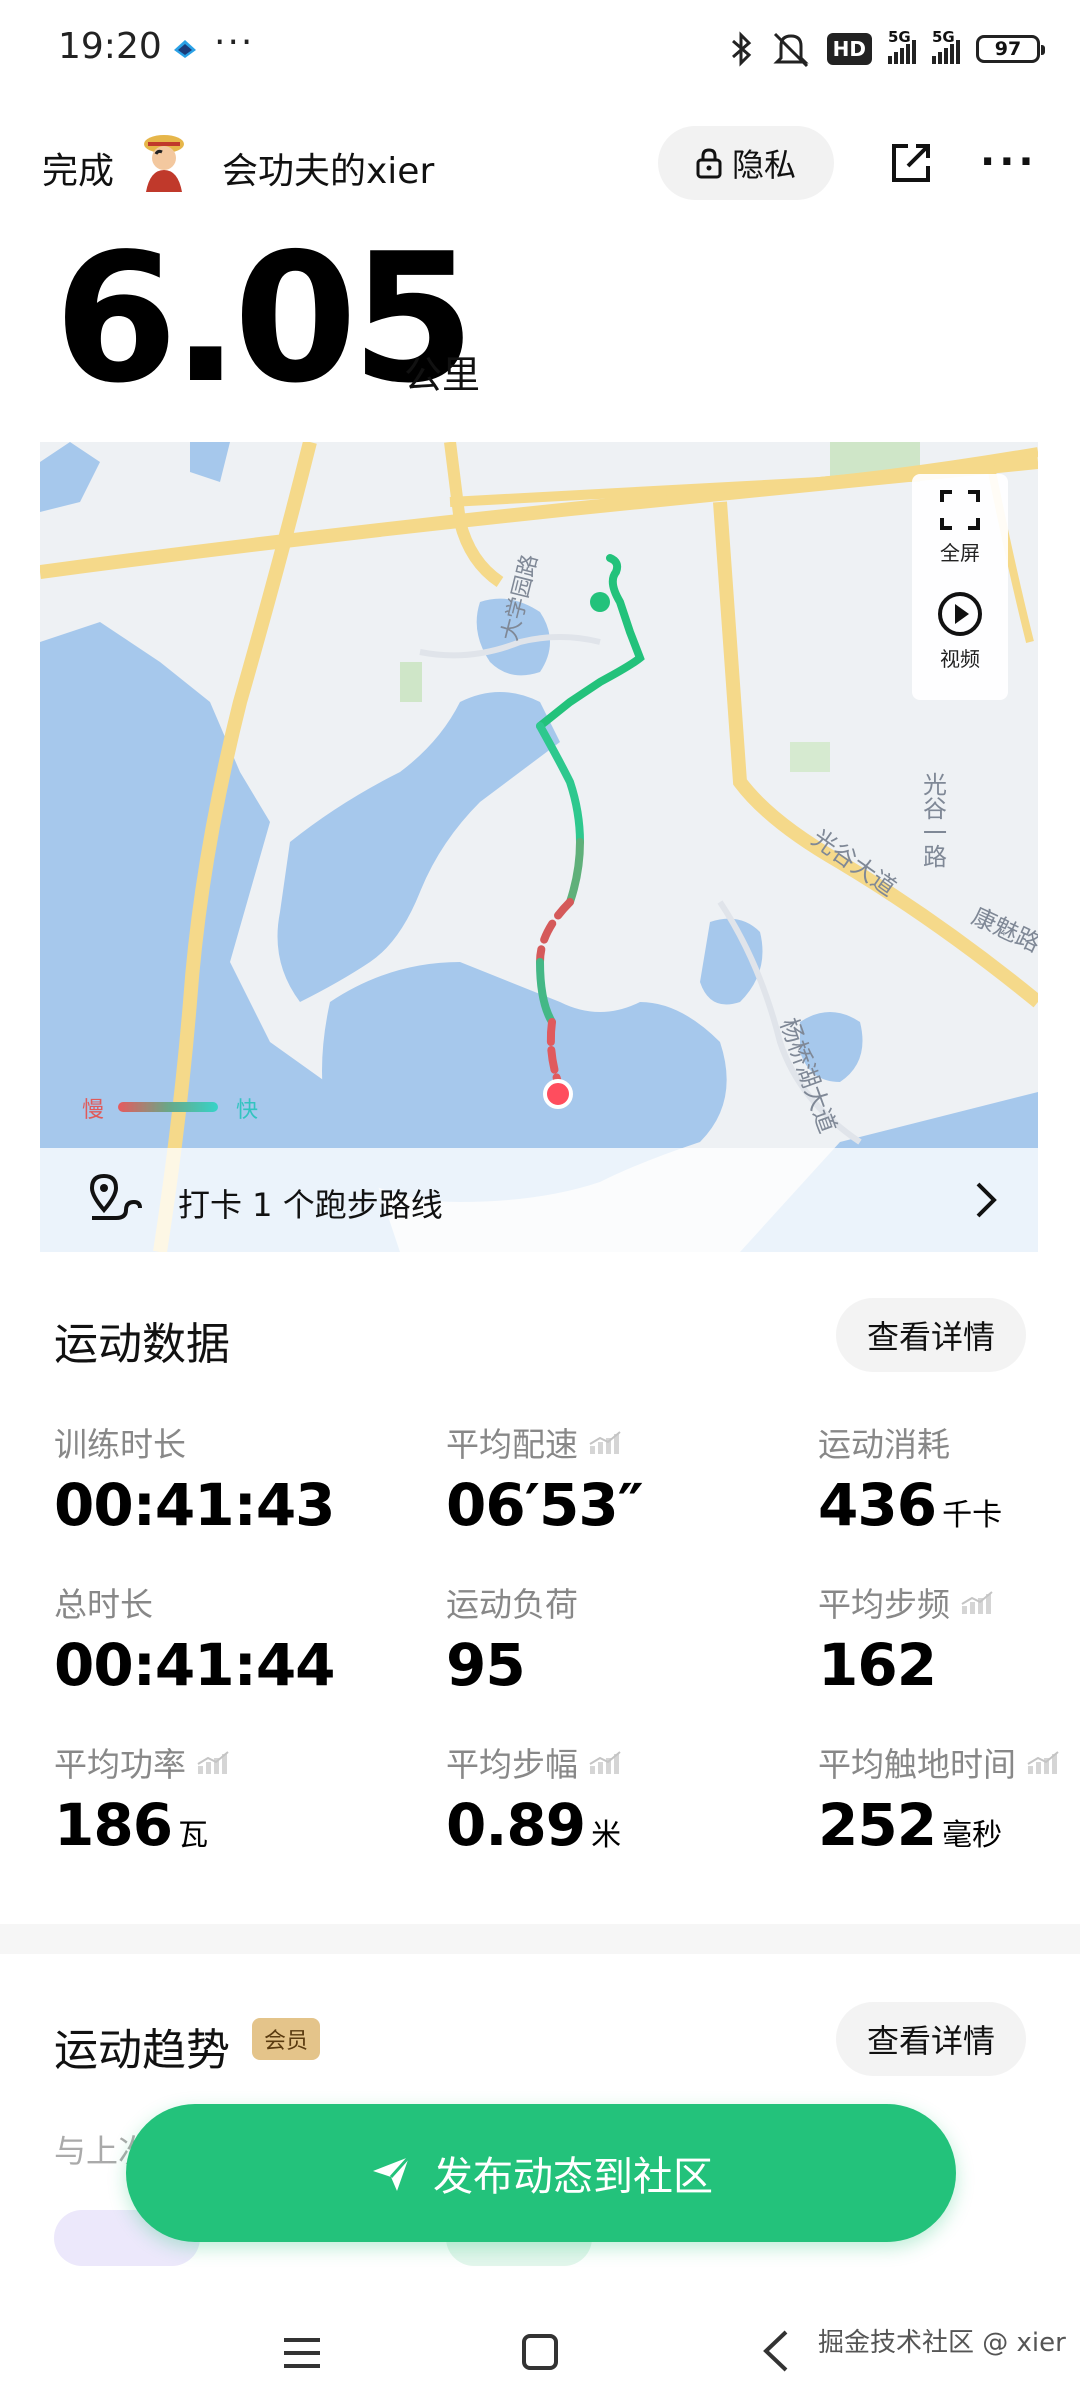 This screenshot has width=1080, height=2400. Describe the element at coordinates (286, 2039) in the screenshot. I see `vip-badge: 会员` at that location.